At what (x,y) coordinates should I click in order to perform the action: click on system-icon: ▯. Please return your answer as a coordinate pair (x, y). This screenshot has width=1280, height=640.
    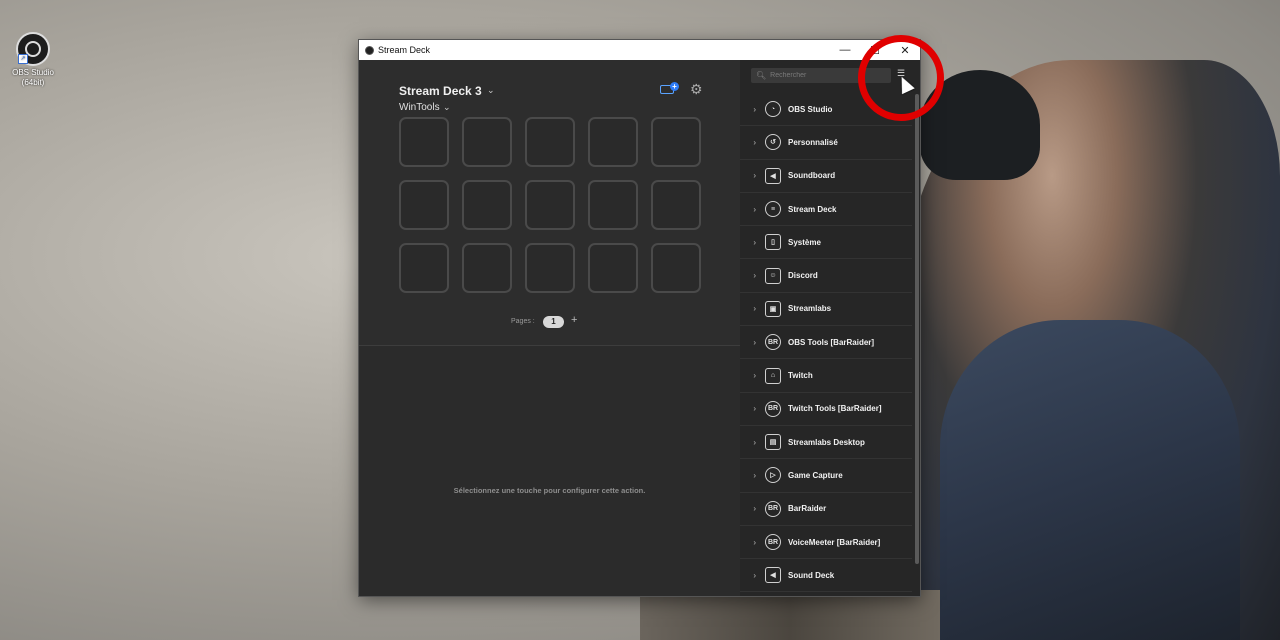
    Looking at the image, I should click on (773, 242).